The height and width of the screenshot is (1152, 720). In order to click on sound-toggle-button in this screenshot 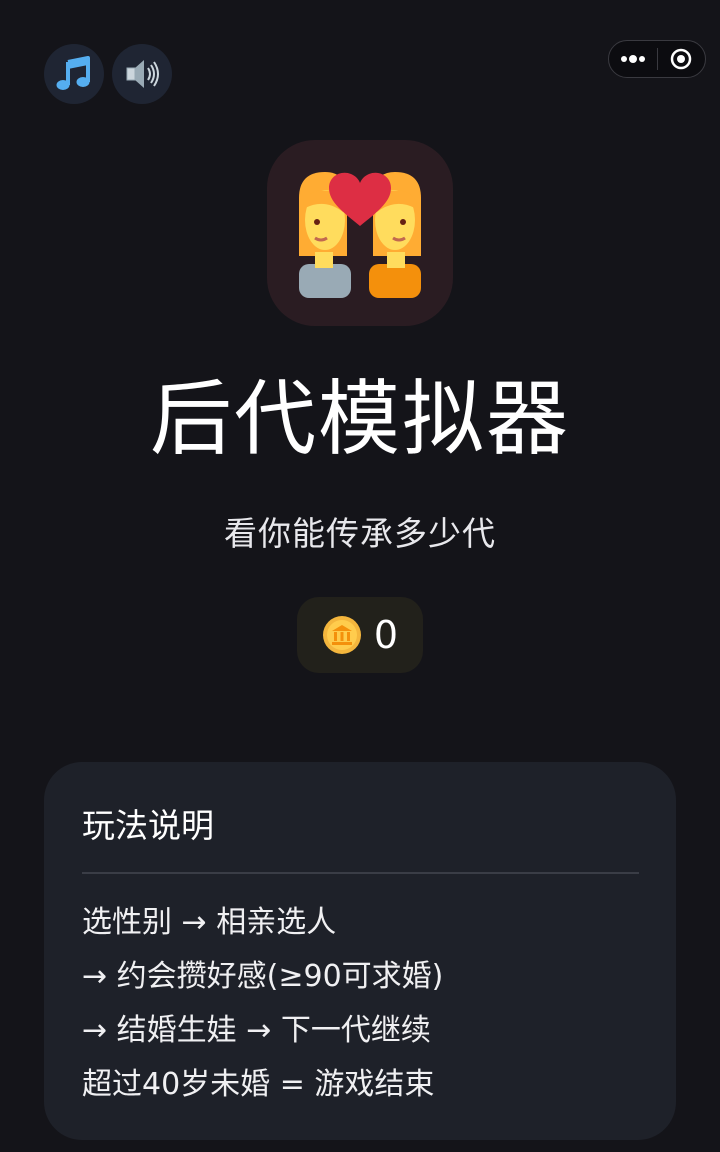, I will do `click(142, 74)`.